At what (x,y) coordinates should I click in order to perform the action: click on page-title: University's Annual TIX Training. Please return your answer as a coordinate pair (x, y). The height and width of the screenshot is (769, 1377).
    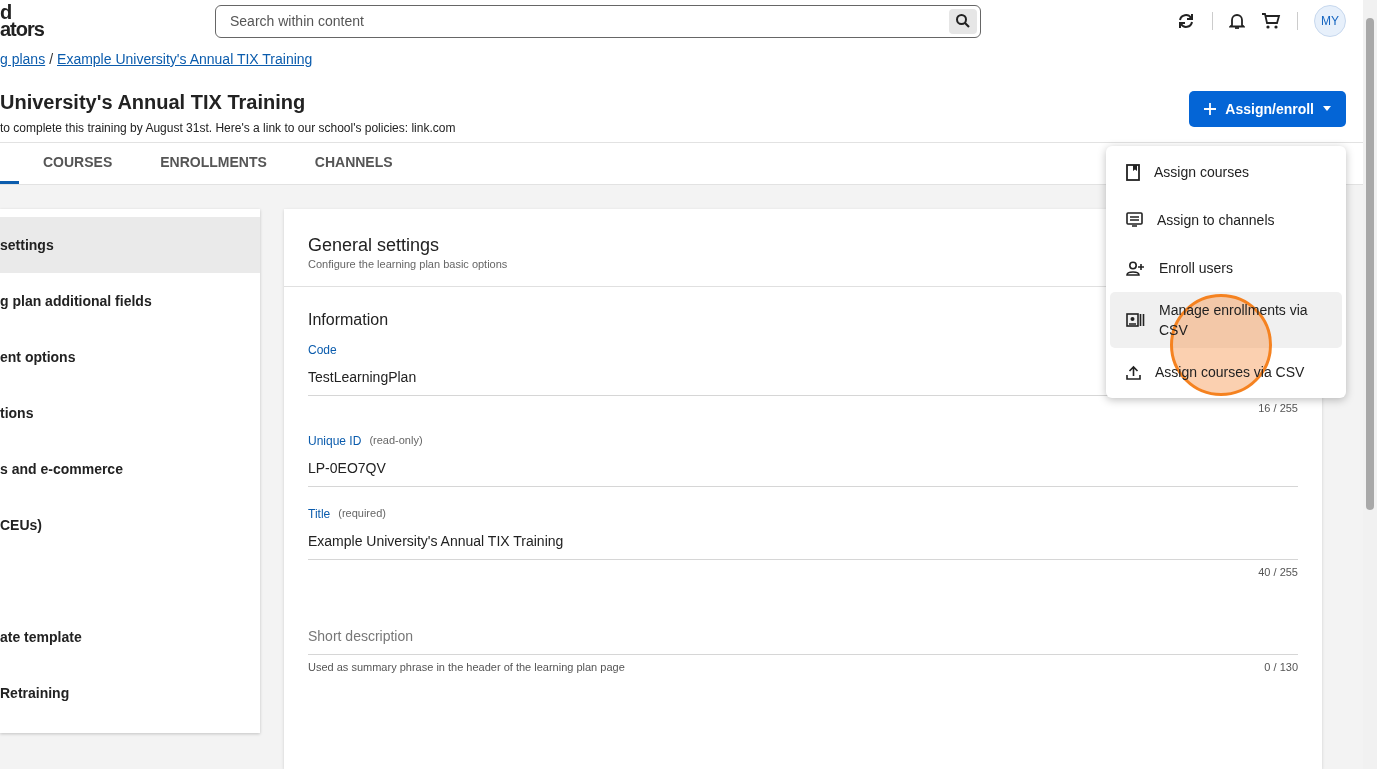
    Looking at the image, I should click on (153, 103).